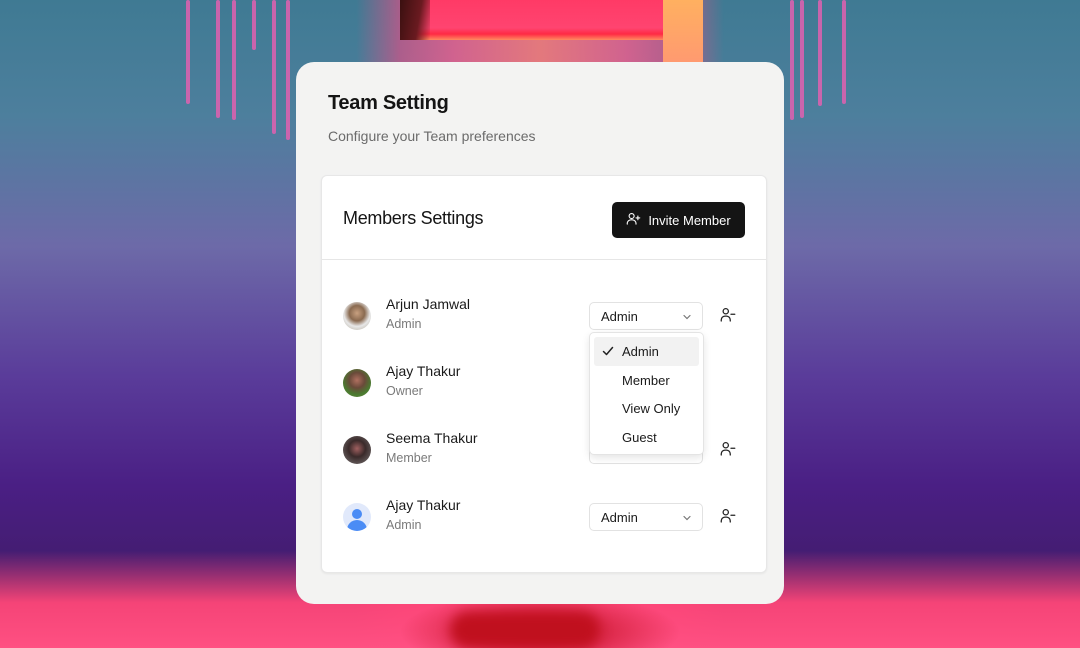 The width and height of the screenshot is (1080, 648). What do you see at coordinates (545, 517) in the screenshot?
I see `member-row: Ajay Thakur Admin Admin` at bounding box center [545, 517].